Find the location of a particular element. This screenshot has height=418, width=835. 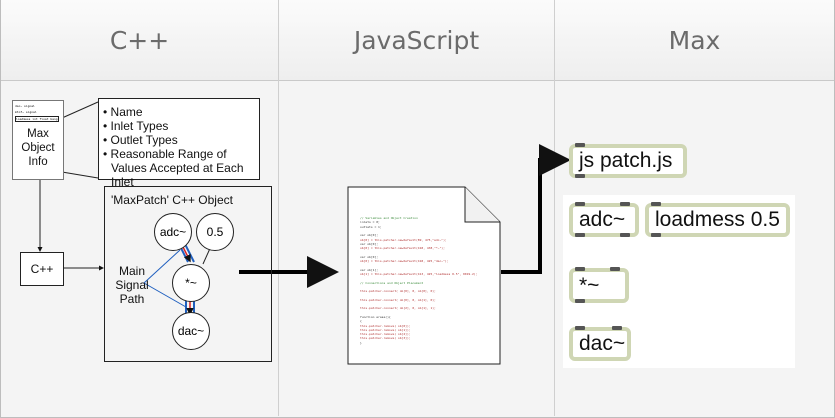

max-object-multiply: *~ is located at coordinates (599, 285).